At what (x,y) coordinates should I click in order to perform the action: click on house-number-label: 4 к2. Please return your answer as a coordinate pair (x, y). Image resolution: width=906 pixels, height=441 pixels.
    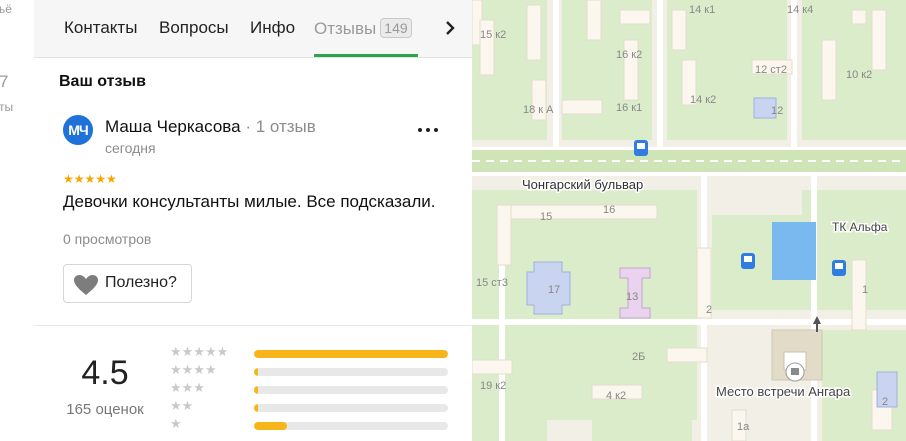
    Looking at the image, I should click on (616, 396).